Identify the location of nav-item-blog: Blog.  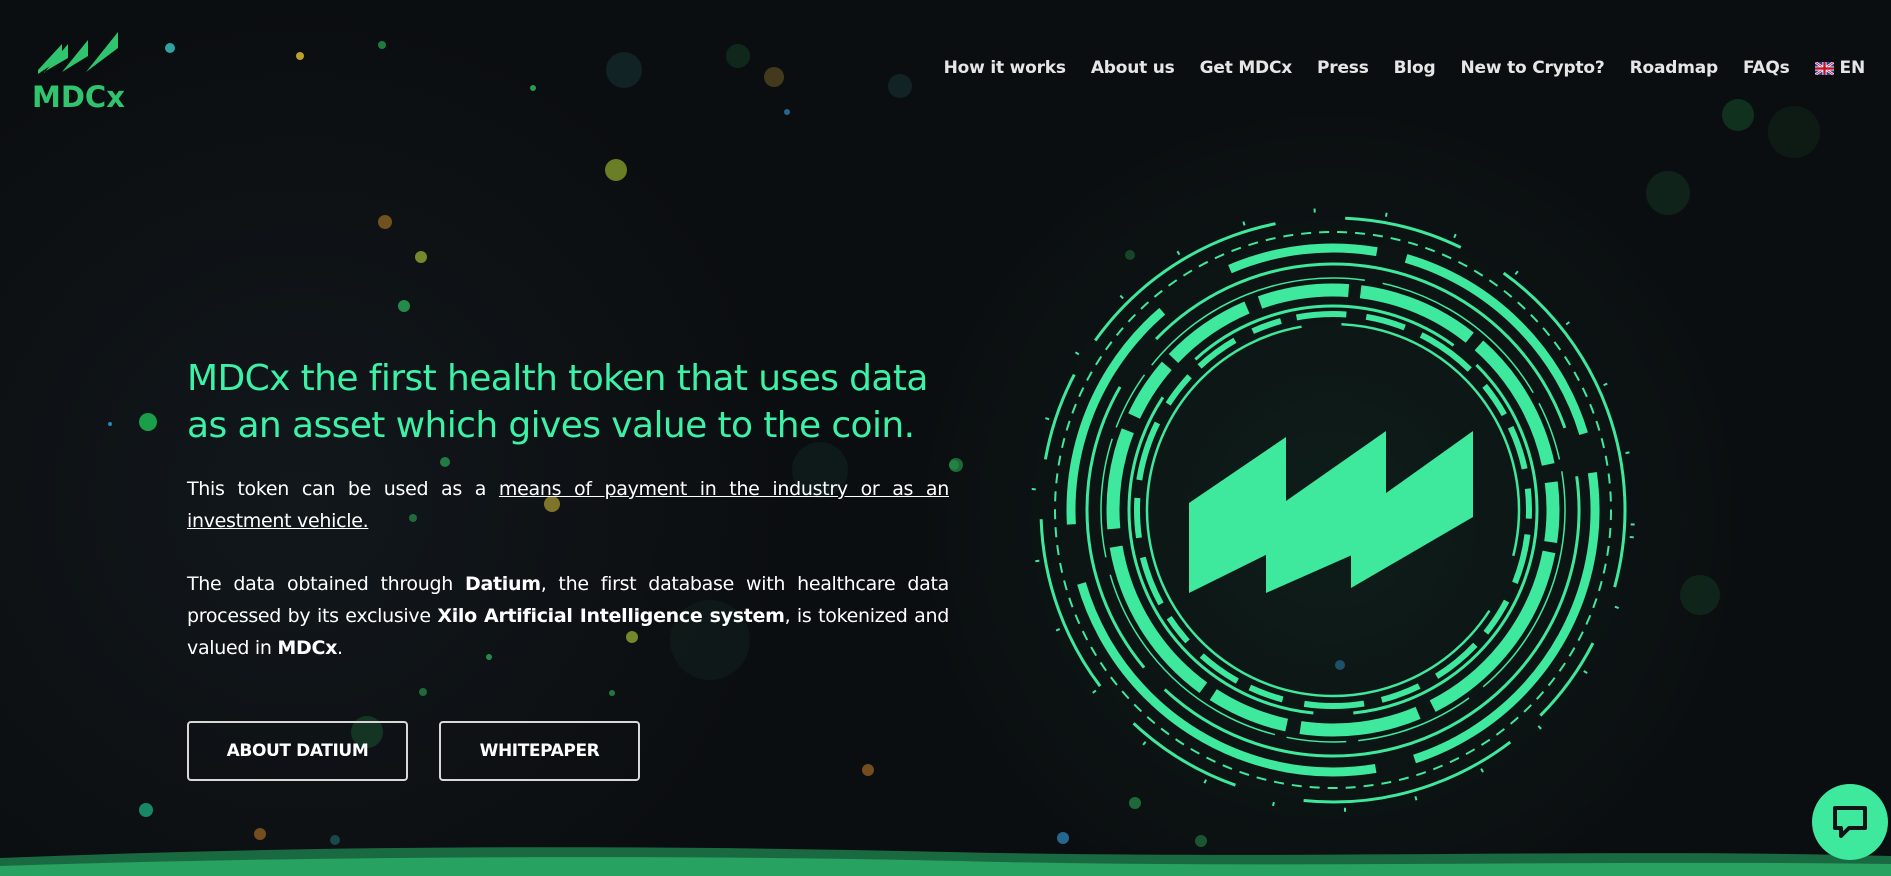
(1415, 68).